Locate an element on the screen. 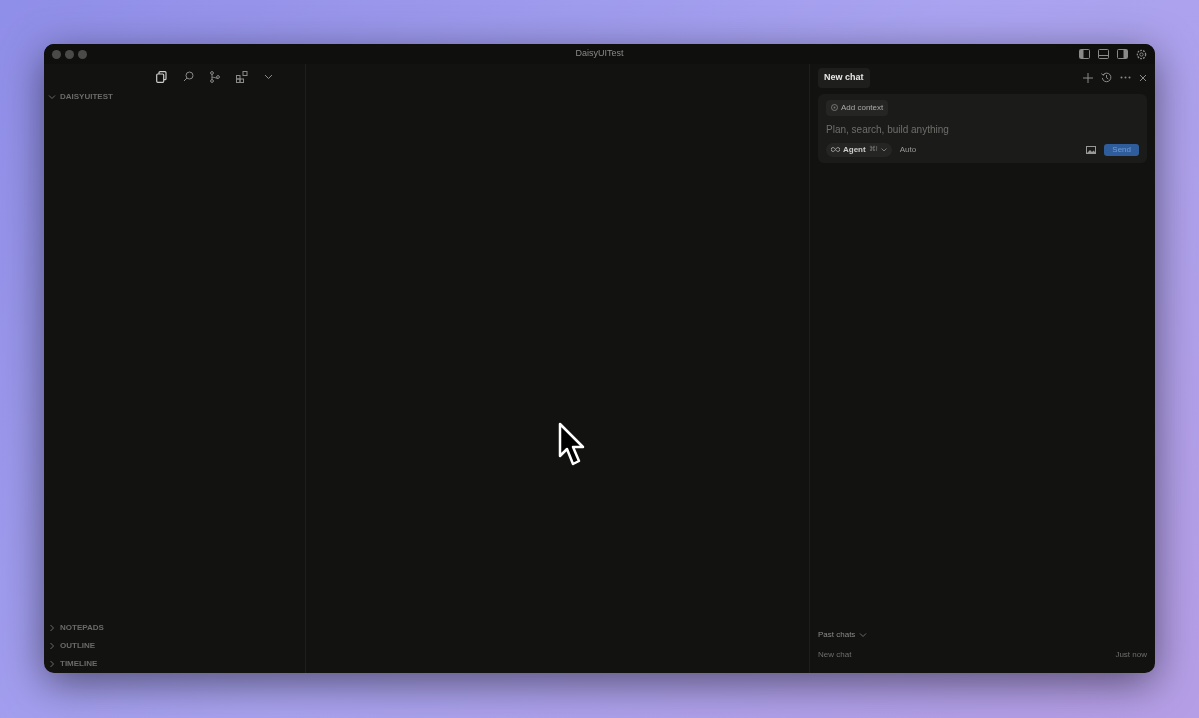  add-context-button: Add context is located at coordinates (857, 107).